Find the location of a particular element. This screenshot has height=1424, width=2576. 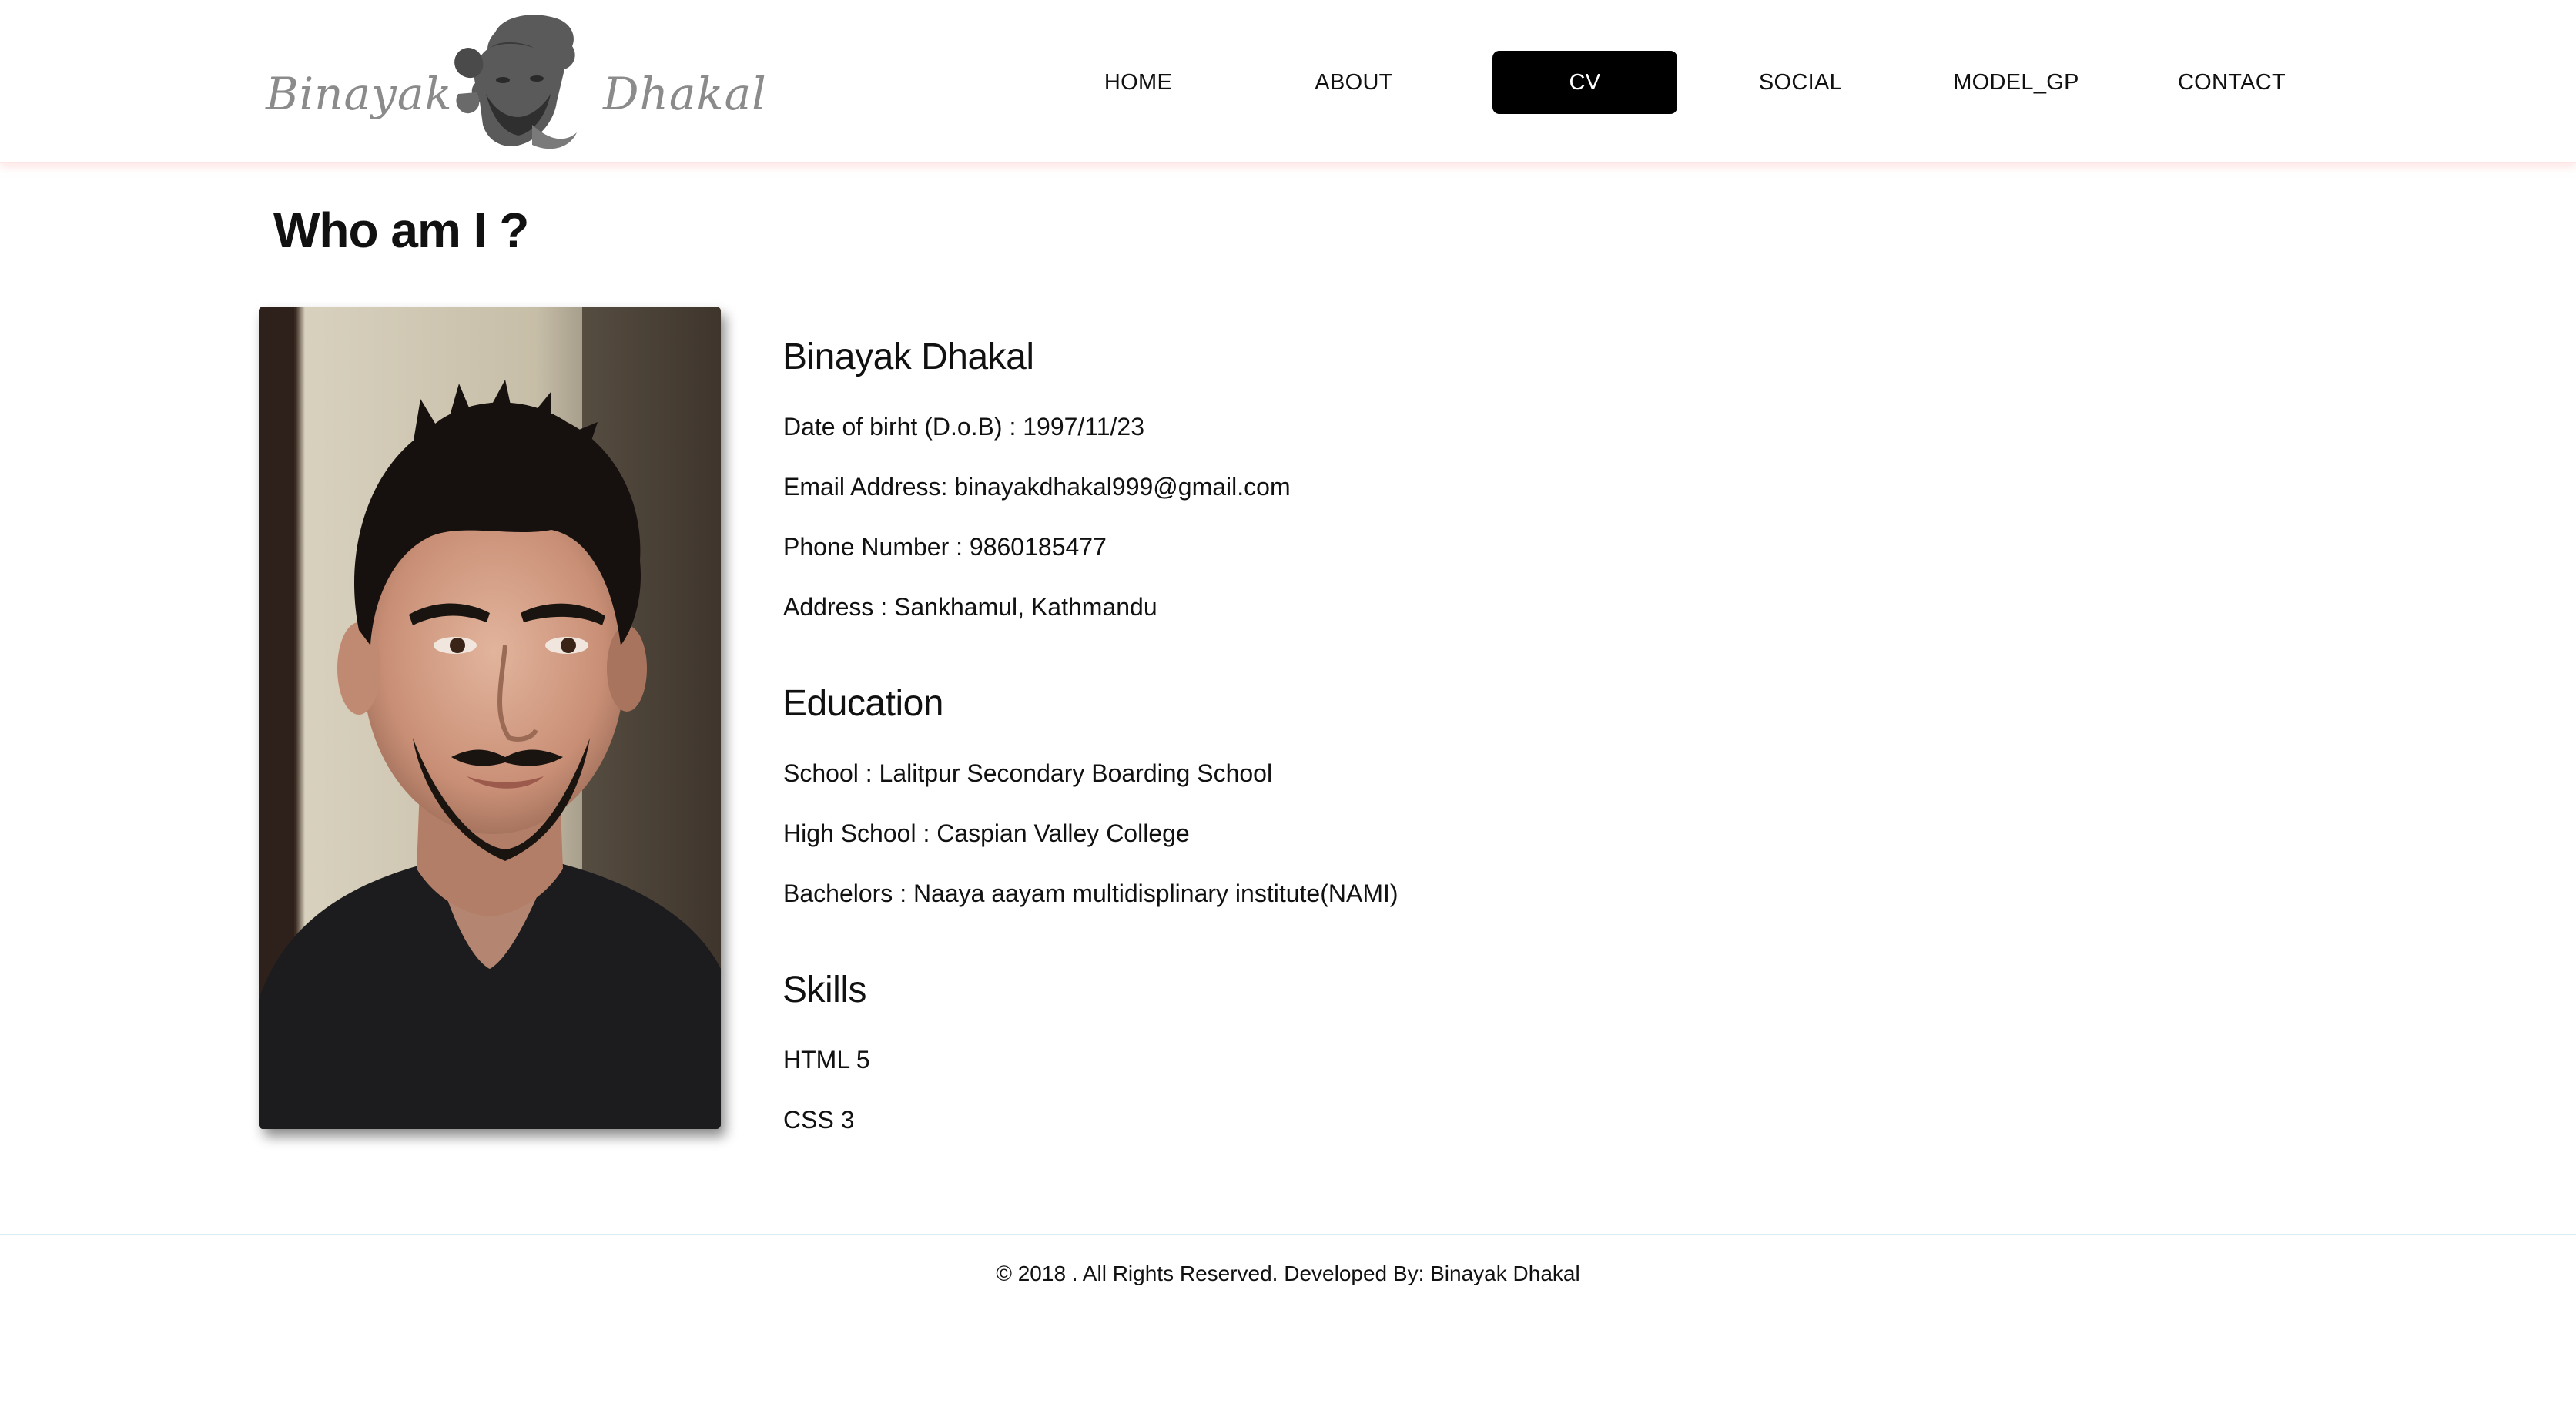

skills-heading: Skills is located at coordinates (824, 990).